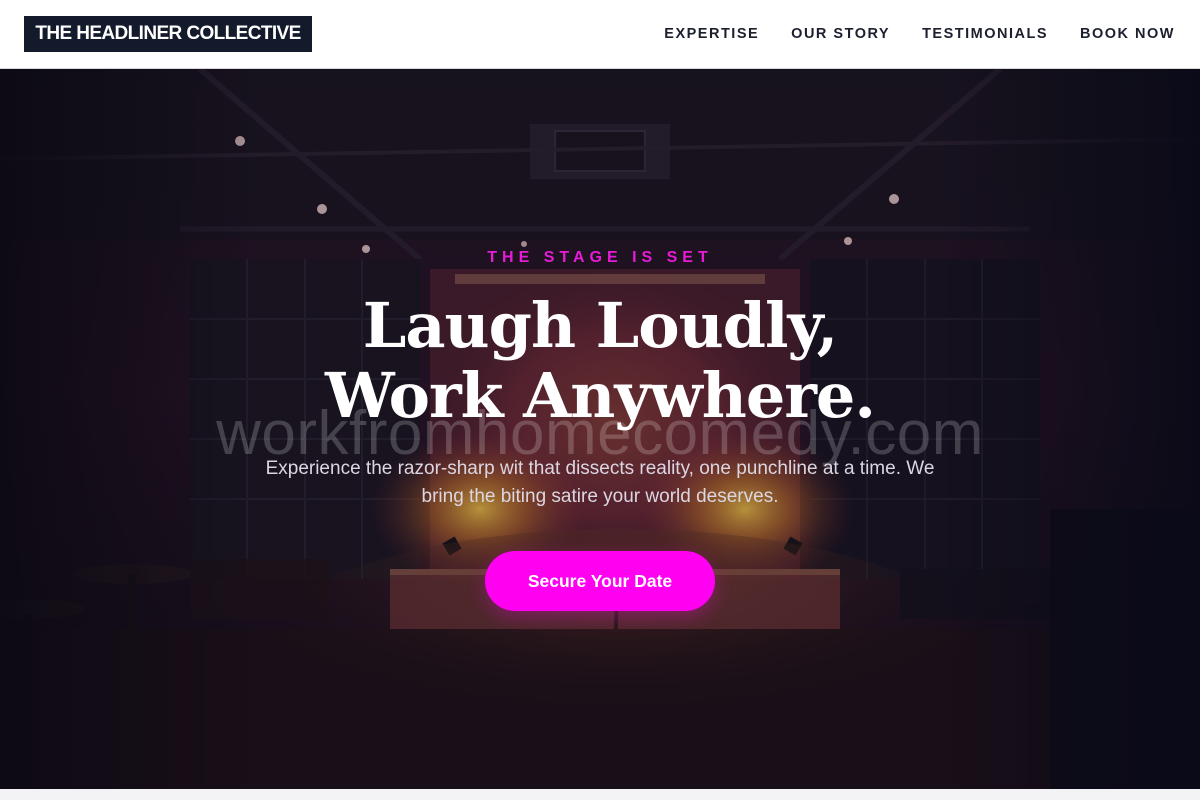  I want to click on next-section-edge, so click(600, 794).